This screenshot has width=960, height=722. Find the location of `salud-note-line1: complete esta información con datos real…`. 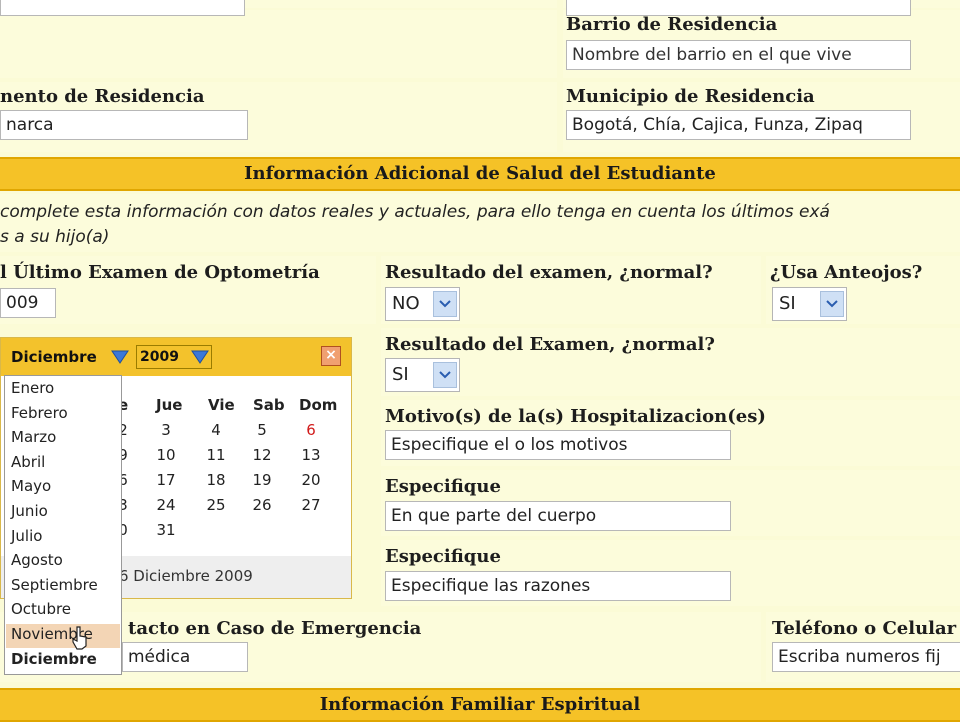

salud-note-line1: complete esta información con datos real… is located at coordinates (415, 212).